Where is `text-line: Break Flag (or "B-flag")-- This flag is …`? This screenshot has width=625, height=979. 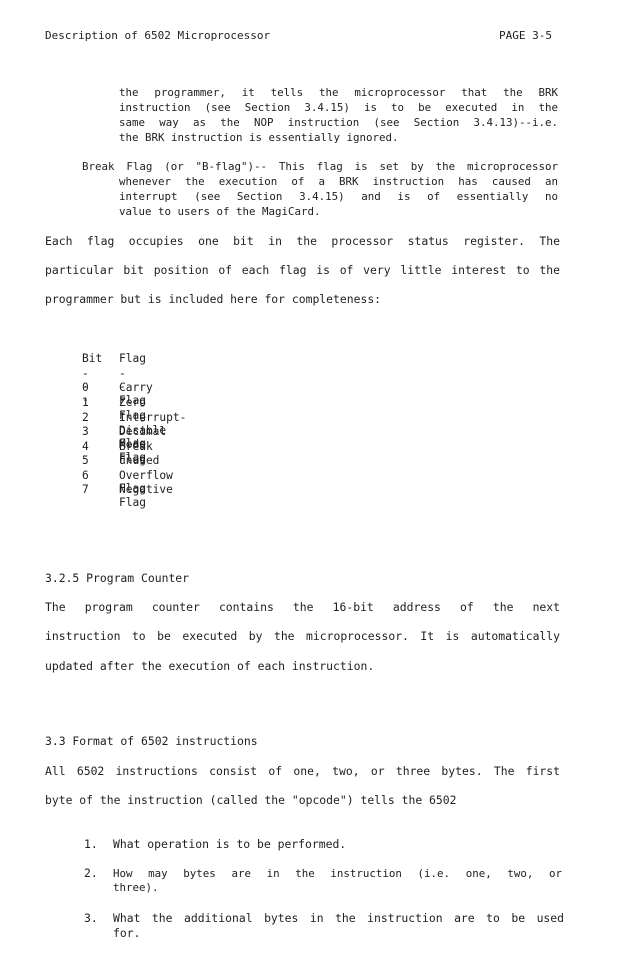 text-line: Break Flag (or "B-flag")-- This flag is … is located at coordinates (320, 166).